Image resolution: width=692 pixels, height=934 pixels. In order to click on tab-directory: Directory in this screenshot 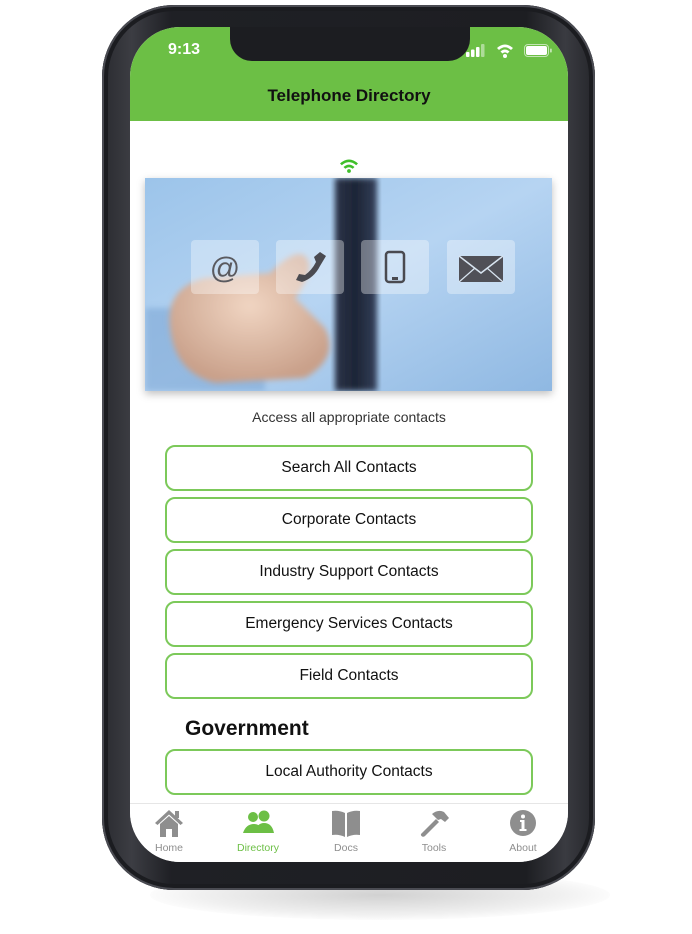, I will do `click(258, 833)`.